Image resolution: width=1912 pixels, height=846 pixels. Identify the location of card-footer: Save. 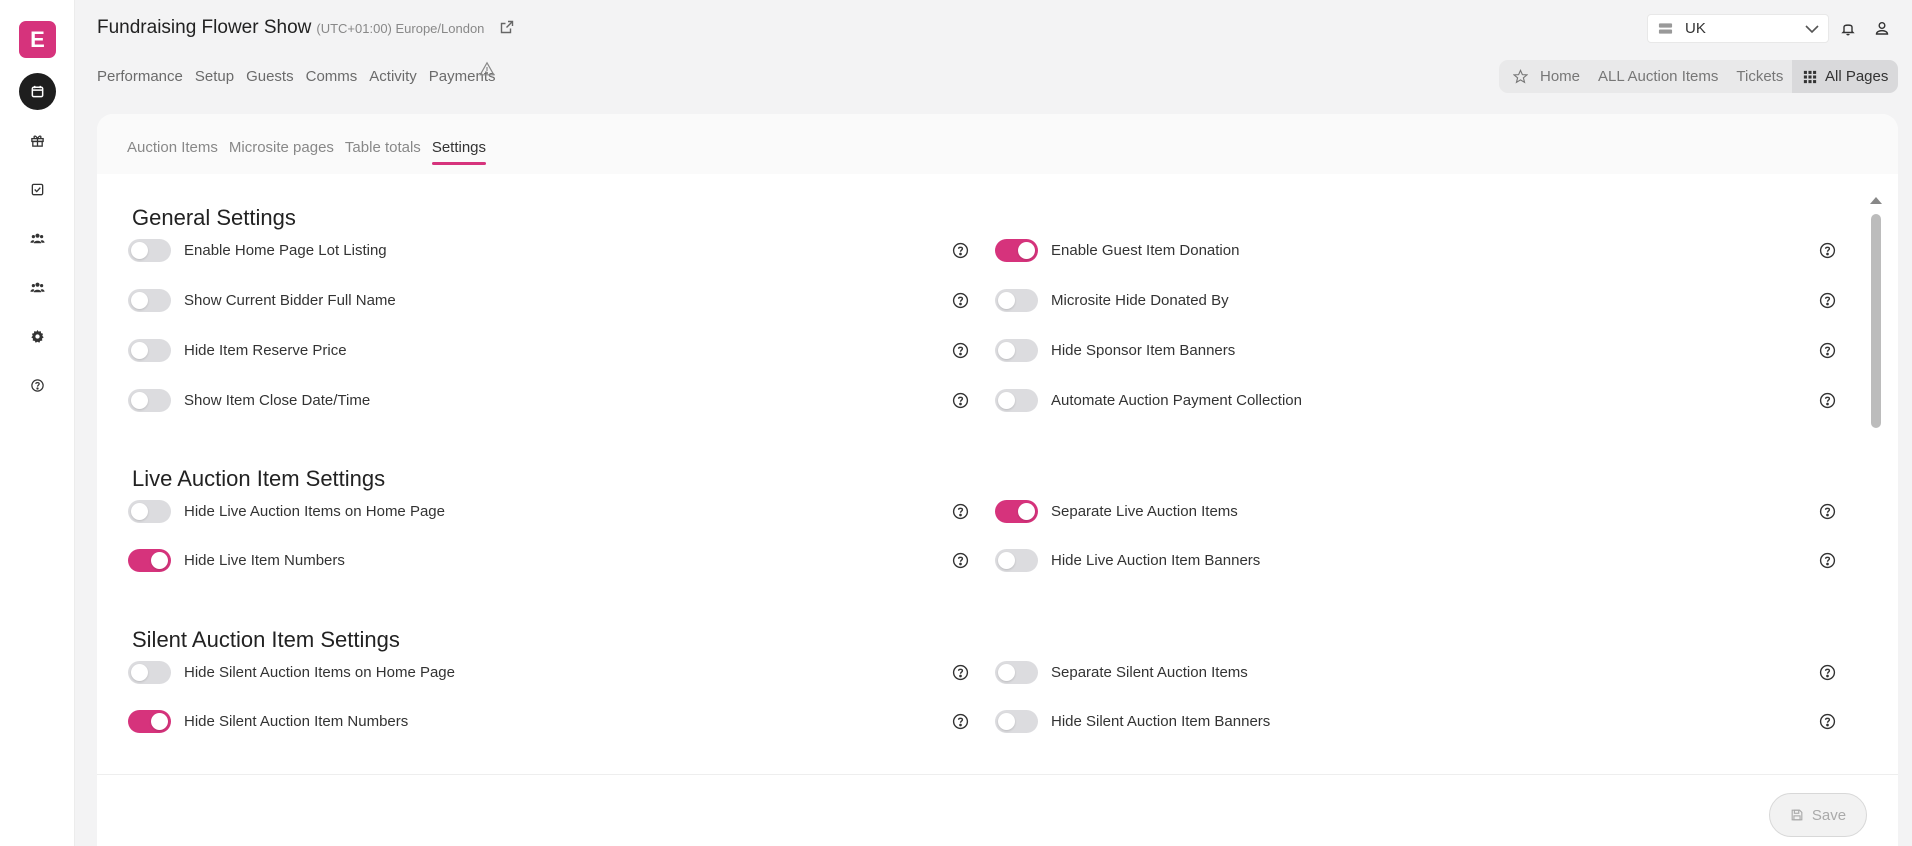
(997, 810).